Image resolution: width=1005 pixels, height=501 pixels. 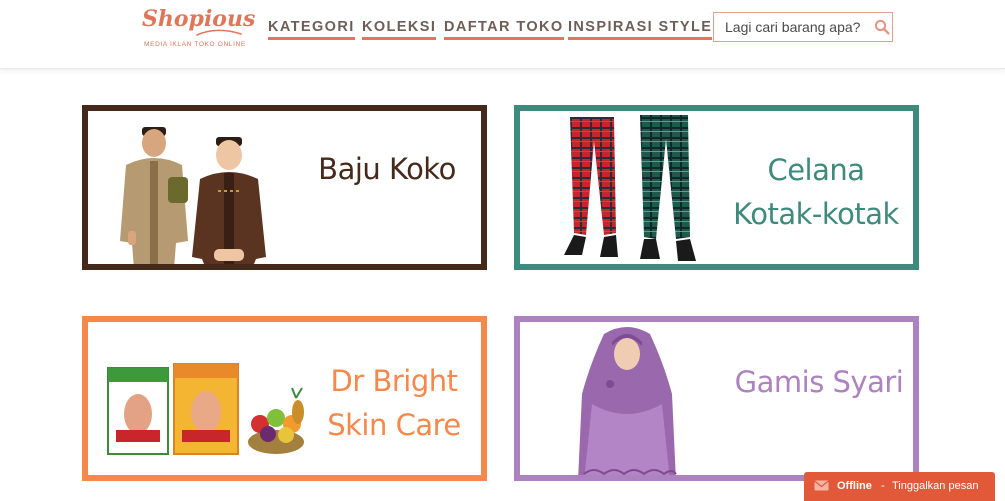 I want to click on nav-daftar-toko: DAFTAR TOKO, so click(x=504, y=29).